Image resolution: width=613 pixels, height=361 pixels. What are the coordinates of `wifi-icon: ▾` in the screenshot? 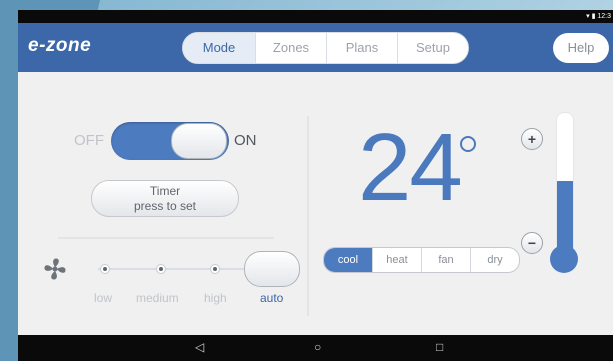 It's located at (588, 16).